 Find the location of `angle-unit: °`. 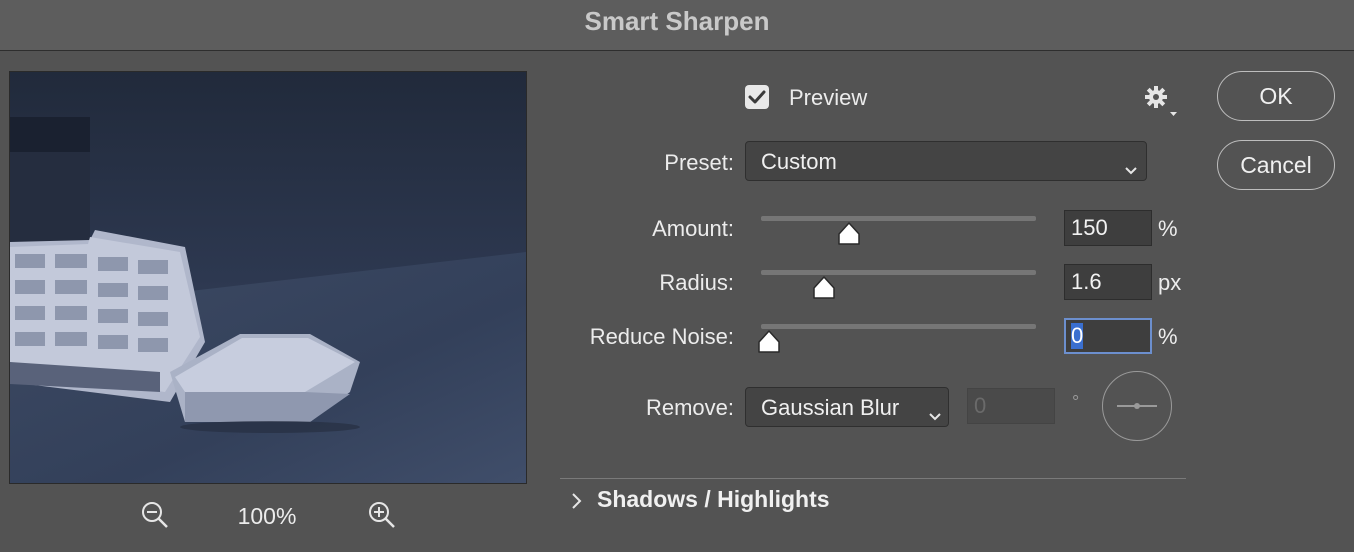

angle-unit: ° is located at coordinates (1076, 402).